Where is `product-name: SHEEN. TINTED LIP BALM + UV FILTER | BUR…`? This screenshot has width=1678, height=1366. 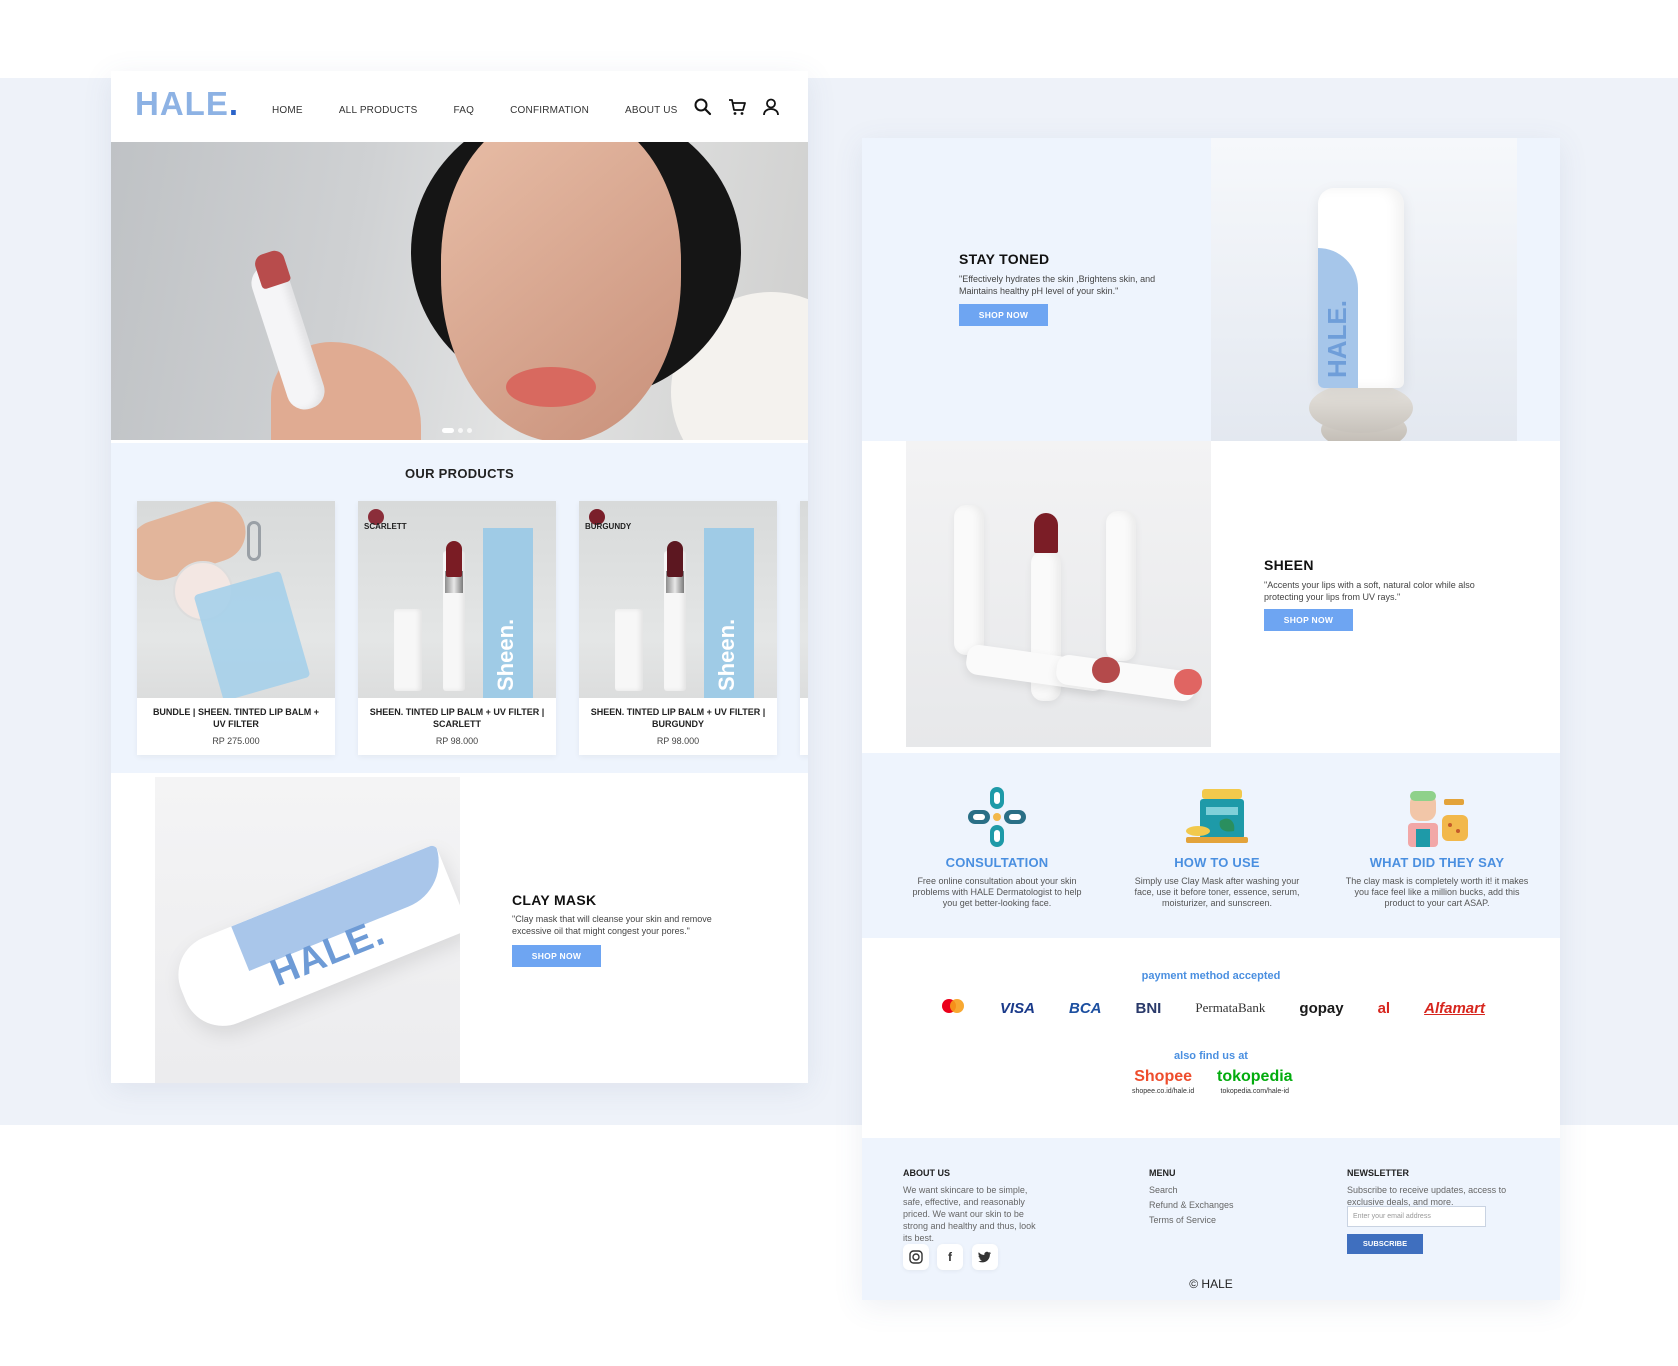
product-name: SHEEN. TINTED LIP BALM + UV FILTER | BUR… is located at coordinates (678, 718).